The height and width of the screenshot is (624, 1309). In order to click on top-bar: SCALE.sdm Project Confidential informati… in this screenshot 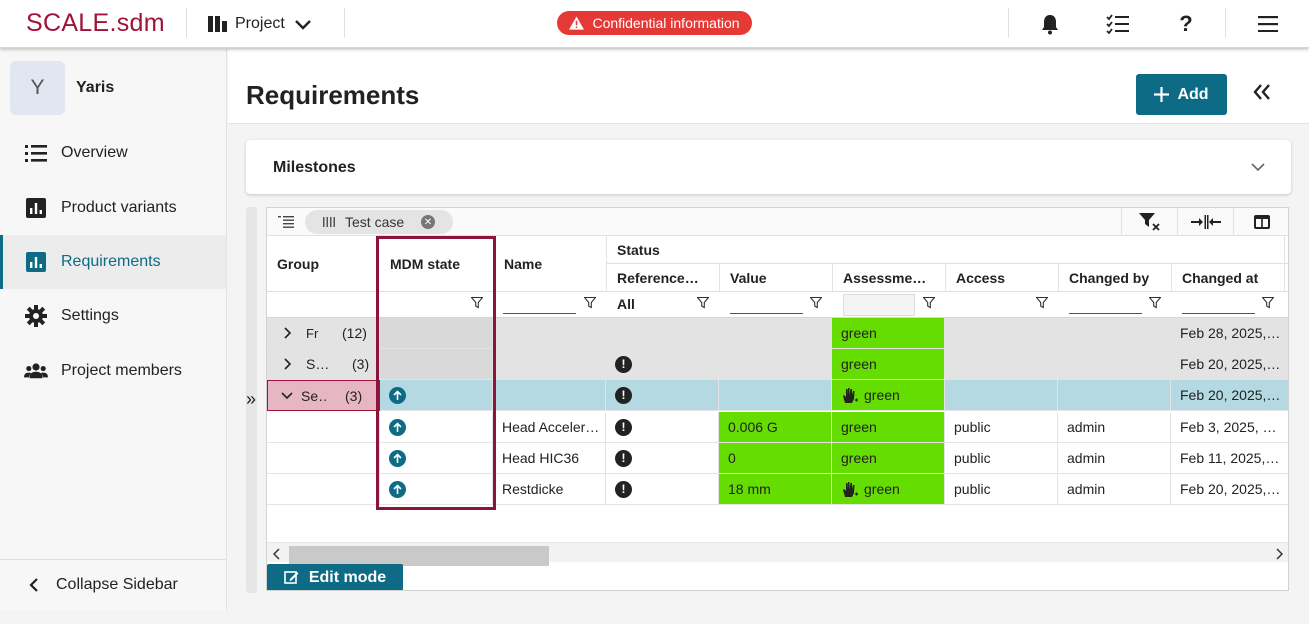, I will do `click(654, 24)`.